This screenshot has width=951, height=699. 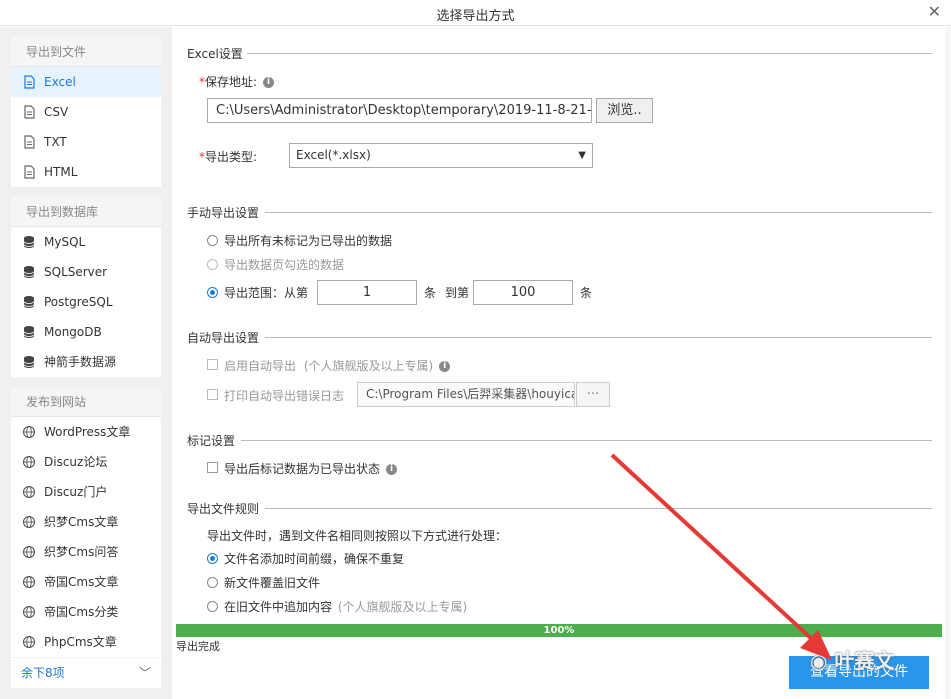 What do you see at coordinates (81, 582) in the screenshot?
I see `sidebar-item-label: 帝国Cms文章` at bounding box center [81, 582].